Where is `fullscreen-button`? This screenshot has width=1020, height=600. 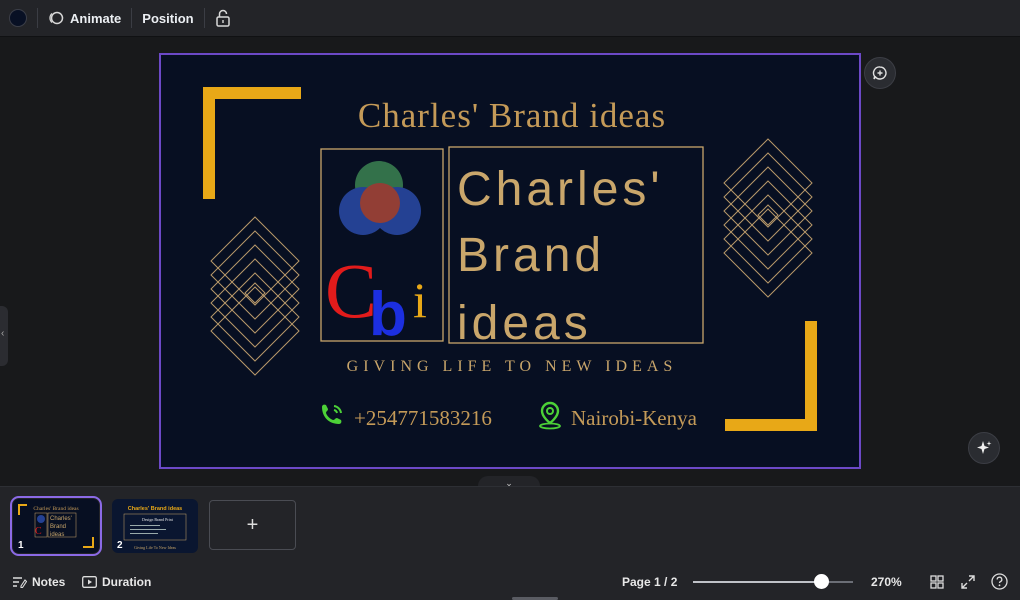 fullscreen-button is located at coordinates (968, 583).